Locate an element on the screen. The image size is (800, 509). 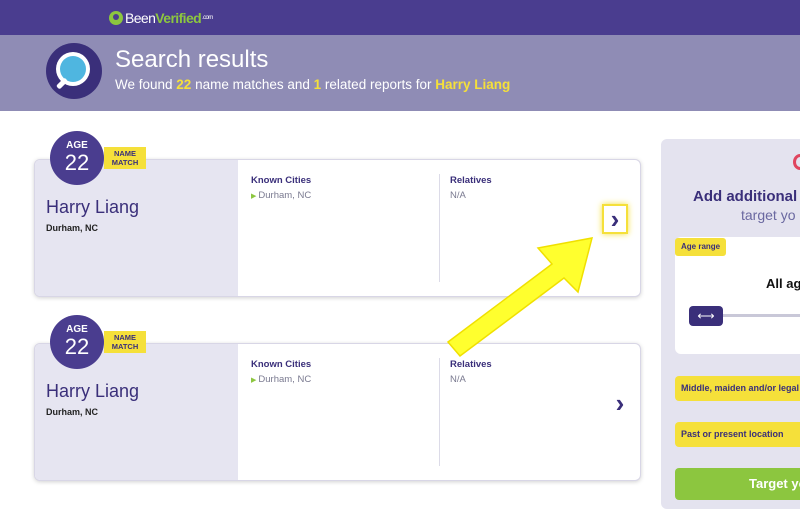
logo-icon is located at coordinates (116, 17).